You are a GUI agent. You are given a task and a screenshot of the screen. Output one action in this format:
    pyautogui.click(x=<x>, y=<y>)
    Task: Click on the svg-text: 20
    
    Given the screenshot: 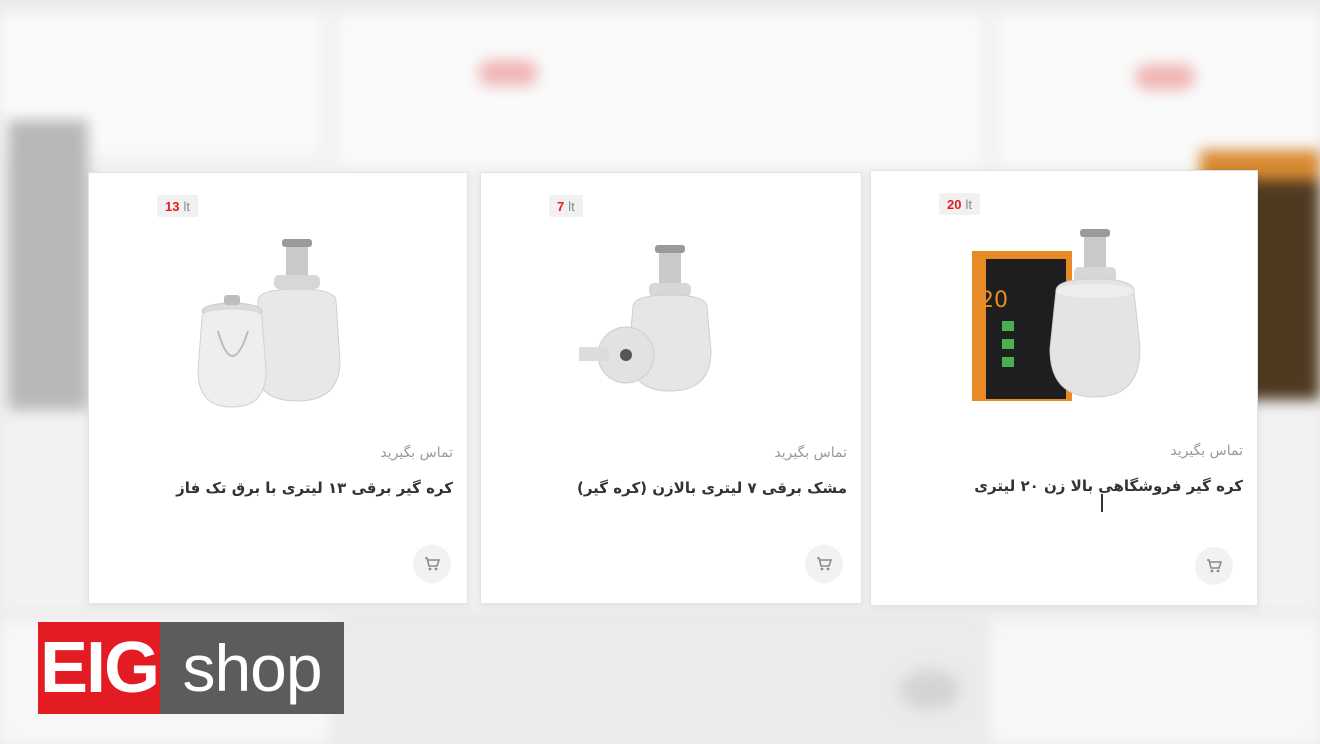 What is the action you would take?
    pyautogui.click(x=994, y=300)
    